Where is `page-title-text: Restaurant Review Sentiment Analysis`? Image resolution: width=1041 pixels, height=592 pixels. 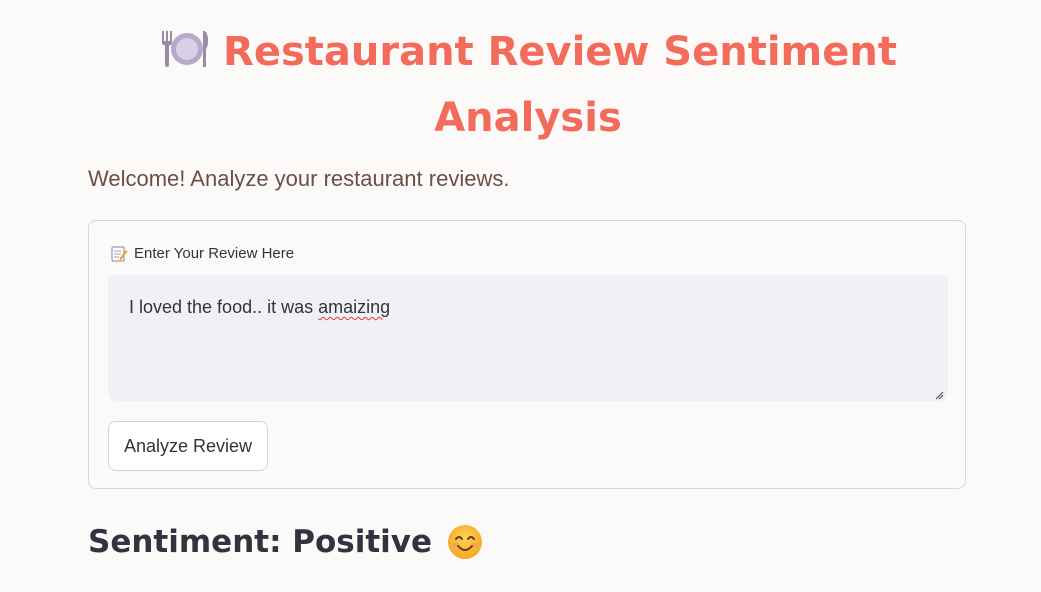 page-title-text: Restaurant Review Sentiment Analysis is located at coordinates (560, 85).